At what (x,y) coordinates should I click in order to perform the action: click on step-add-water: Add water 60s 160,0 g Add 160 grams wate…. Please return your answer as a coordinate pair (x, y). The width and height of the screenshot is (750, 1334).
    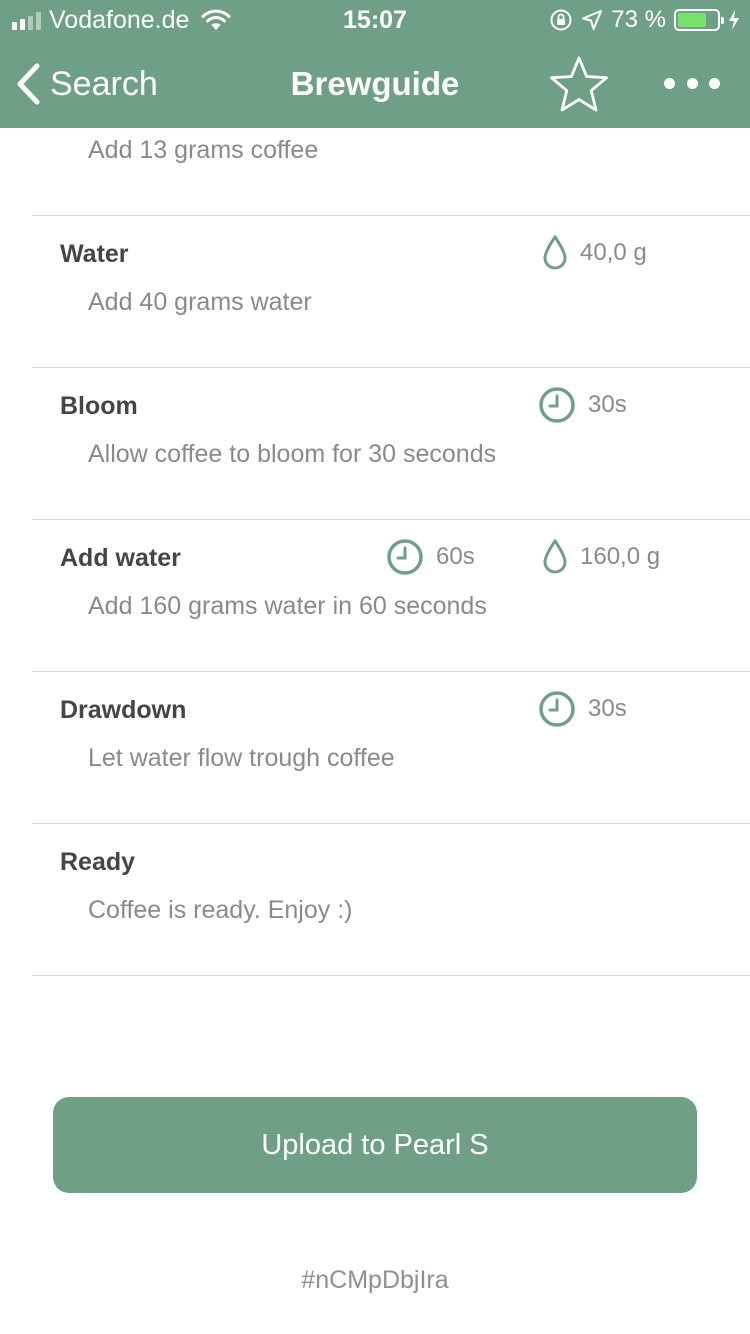
    Looking at the image, I should click on (391, 596).